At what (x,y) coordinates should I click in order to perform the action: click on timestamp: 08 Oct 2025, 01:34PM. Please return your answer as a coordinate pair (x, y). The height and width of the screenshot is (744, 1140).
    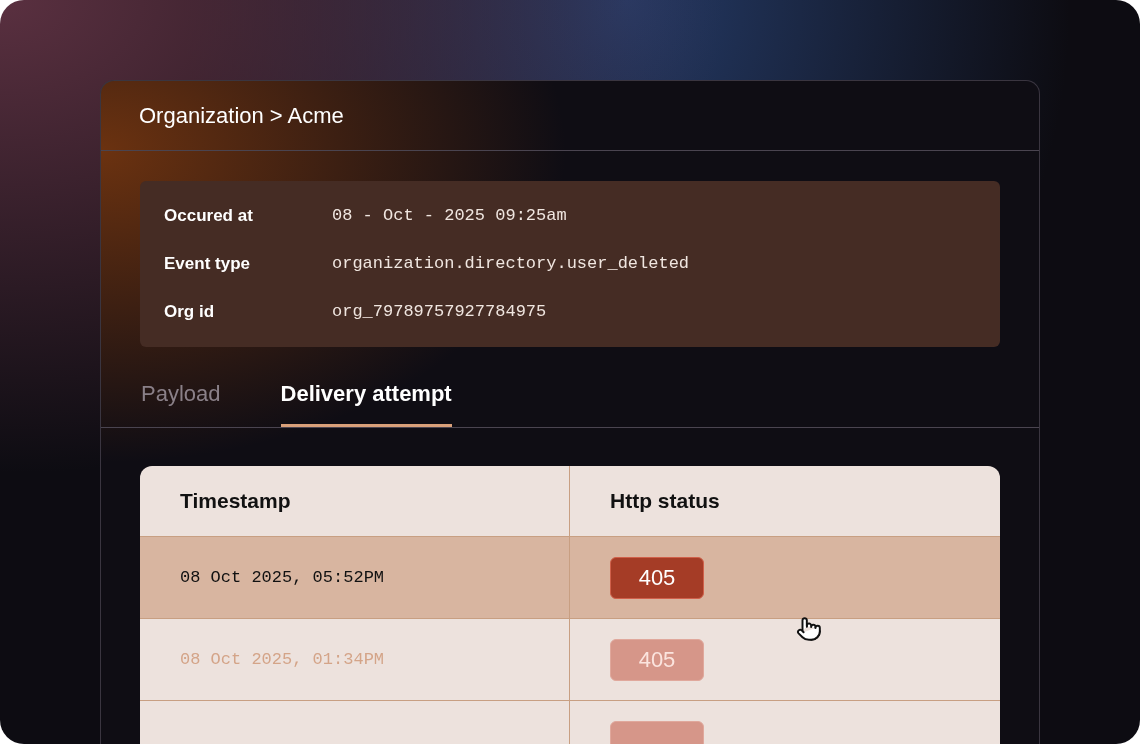
    Looking at the image, I should click on (282, 659).